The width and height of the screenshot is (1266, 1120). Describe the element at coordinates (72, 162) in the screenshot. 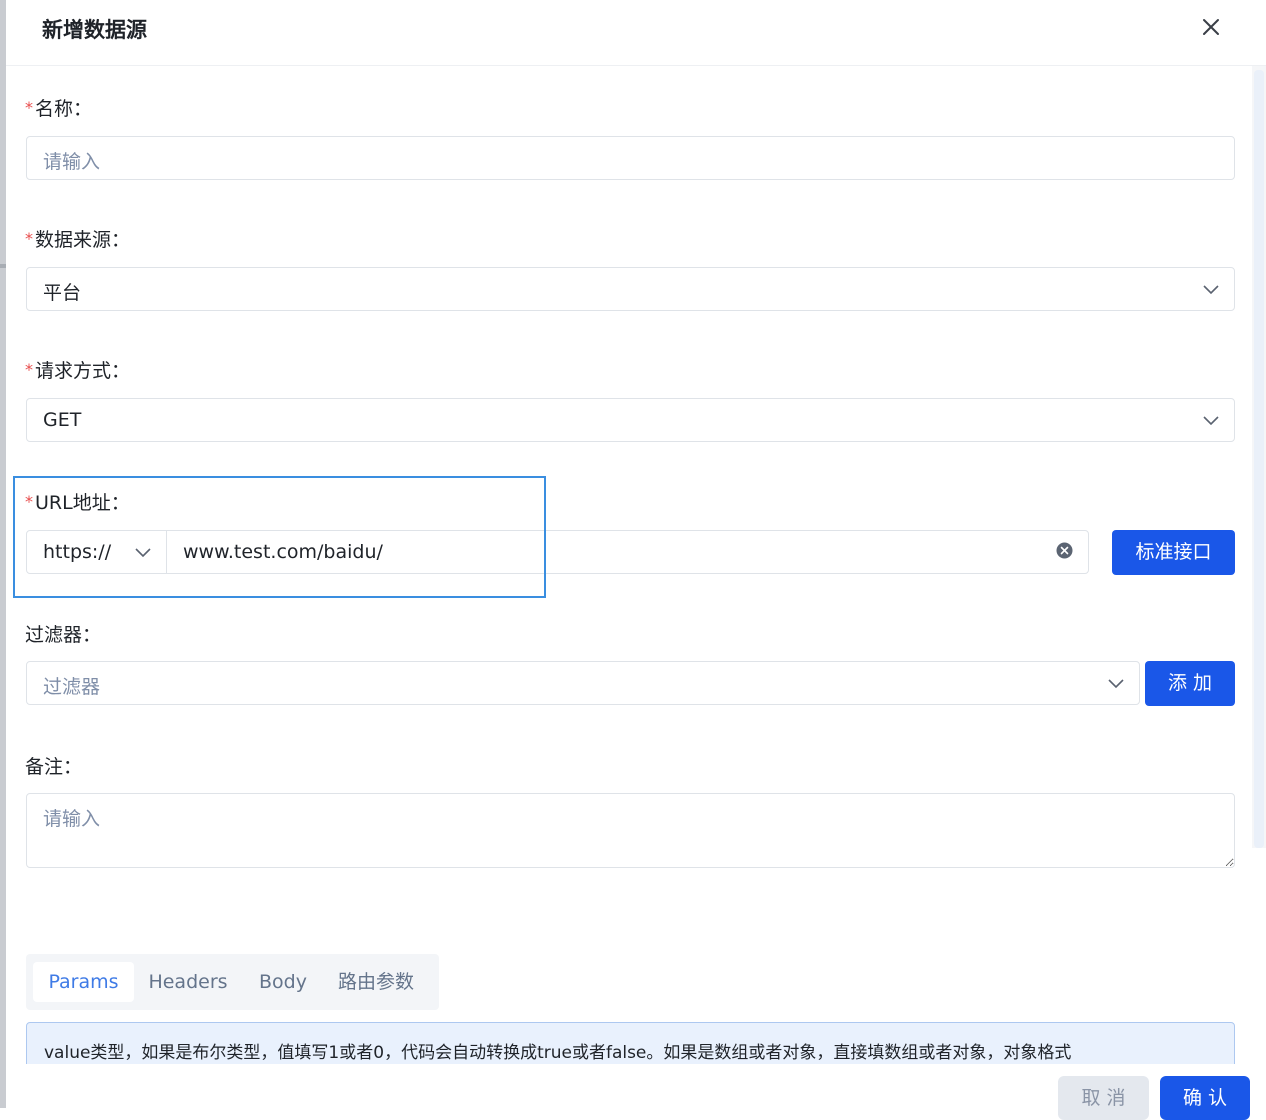

I see `name-input-placeholder: 请输入` at that location.